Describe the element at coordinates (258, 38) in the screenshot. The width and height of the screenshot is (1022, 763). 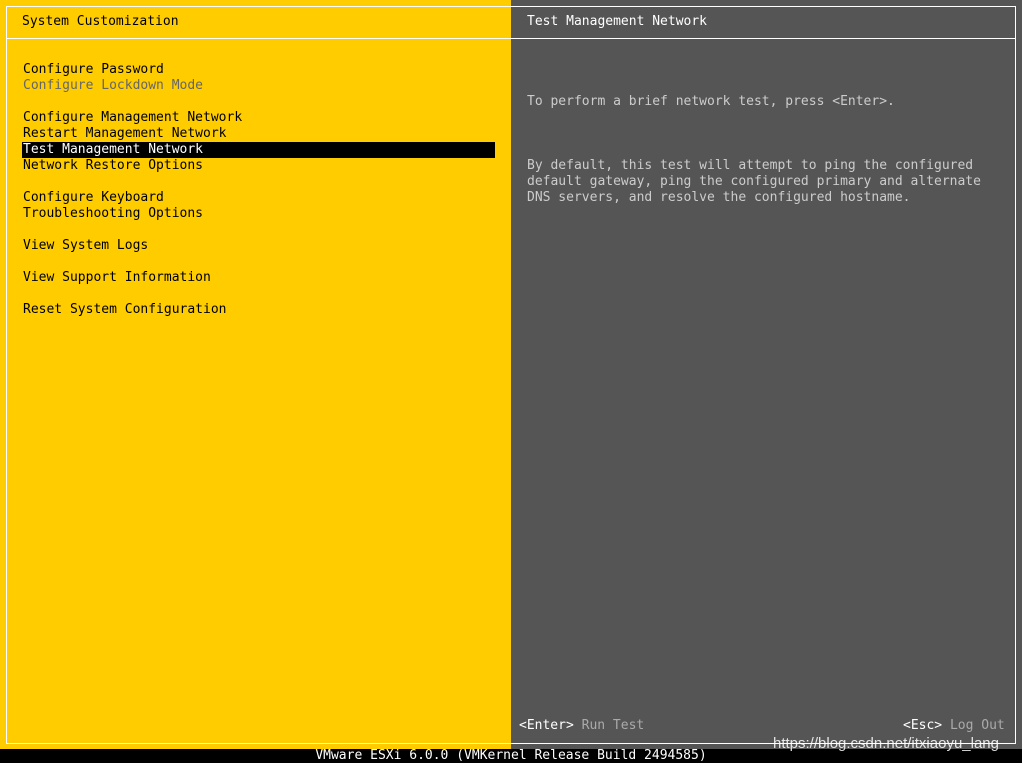
I see `menu-panel-divider` at that location.